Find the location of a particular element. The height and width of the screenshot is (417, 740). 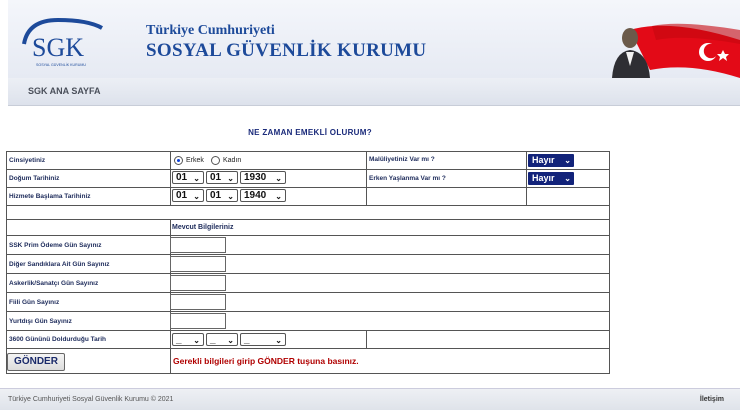

early-aging-label: Erken Yaşlanma Var mı ? is located at coordinates (407, 178).